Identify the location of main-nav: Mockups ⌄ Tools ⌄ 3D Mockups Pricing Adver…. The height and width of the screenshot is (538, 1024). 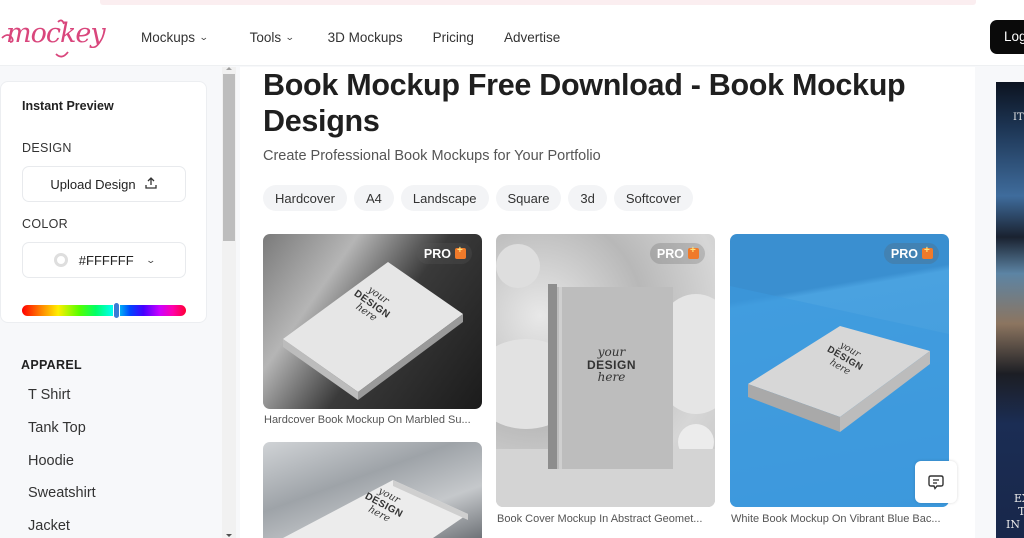
(365, 37).